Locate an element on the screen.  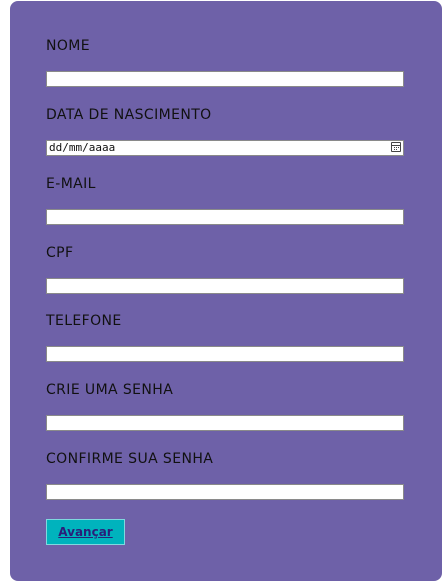
cpf-input is located at coordinates (225, 286).